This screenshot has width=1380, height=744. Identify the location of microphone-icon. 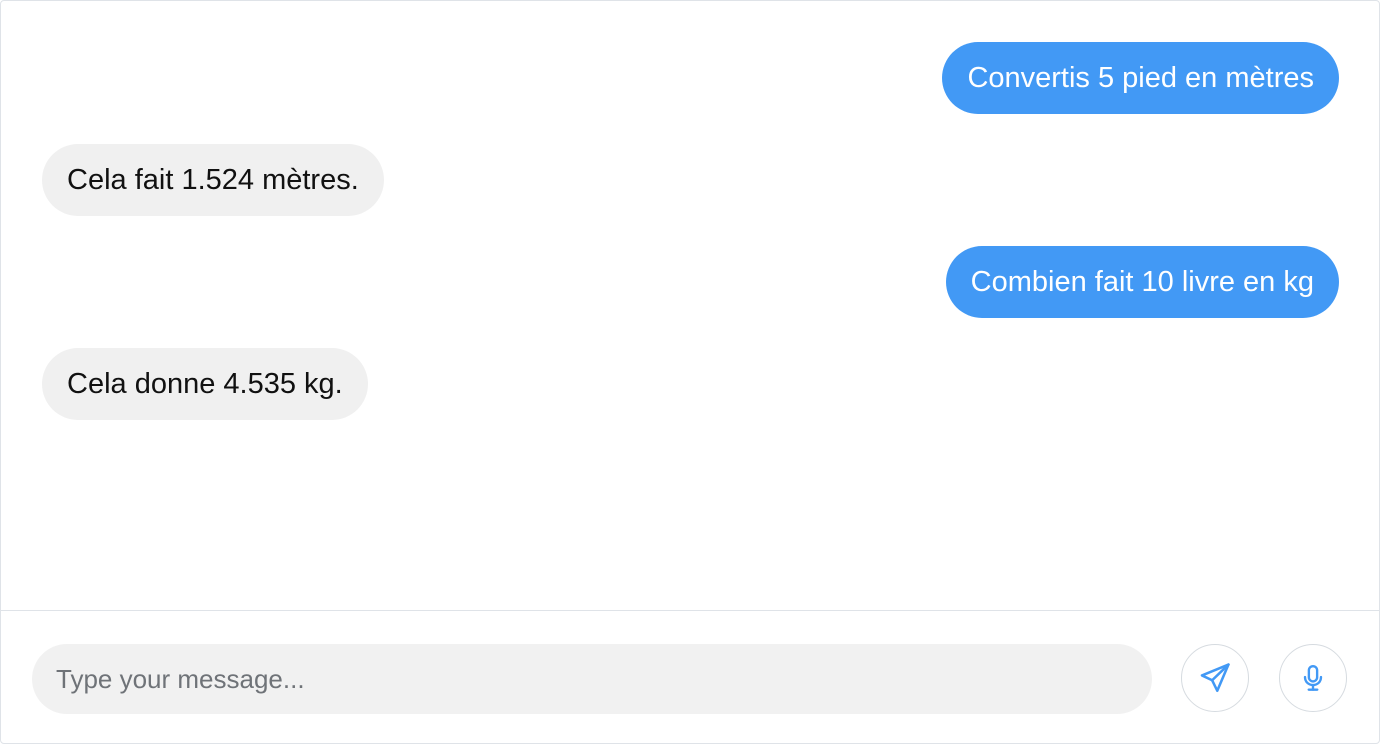
(1313, 678).